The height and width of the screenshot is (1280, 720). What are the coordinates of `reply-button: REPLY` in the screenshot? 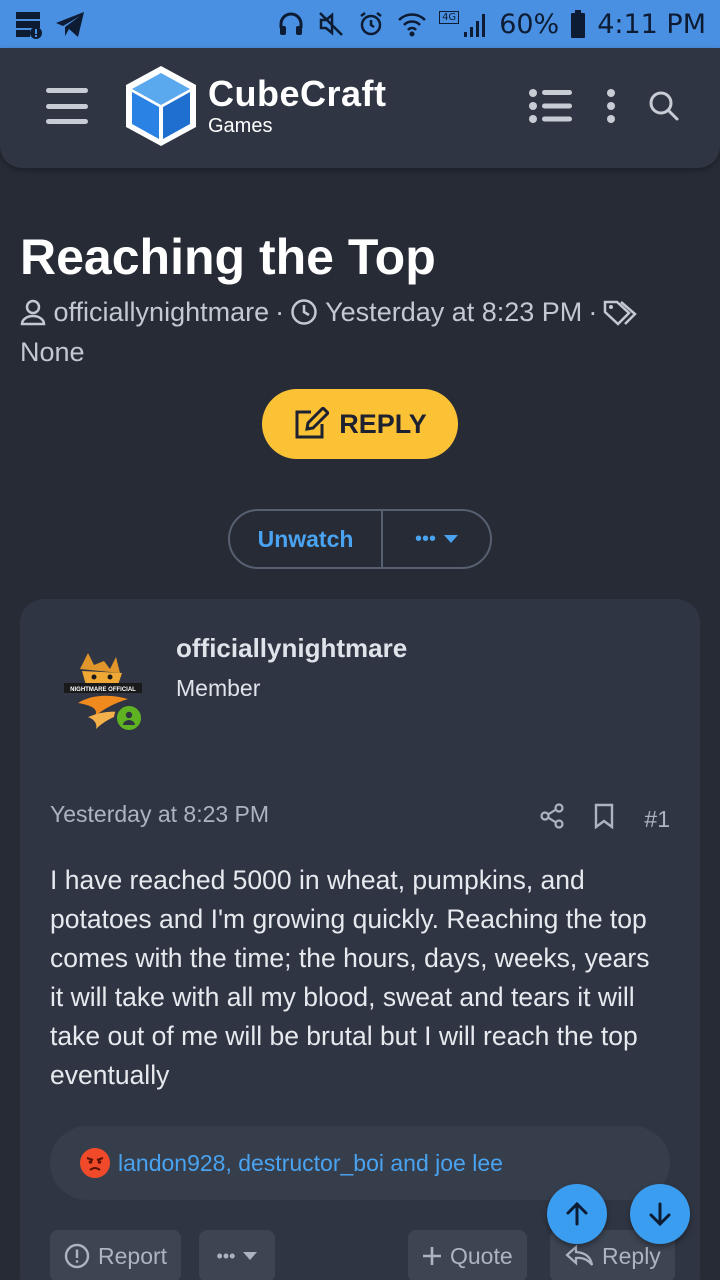 It's located at (360, 424).